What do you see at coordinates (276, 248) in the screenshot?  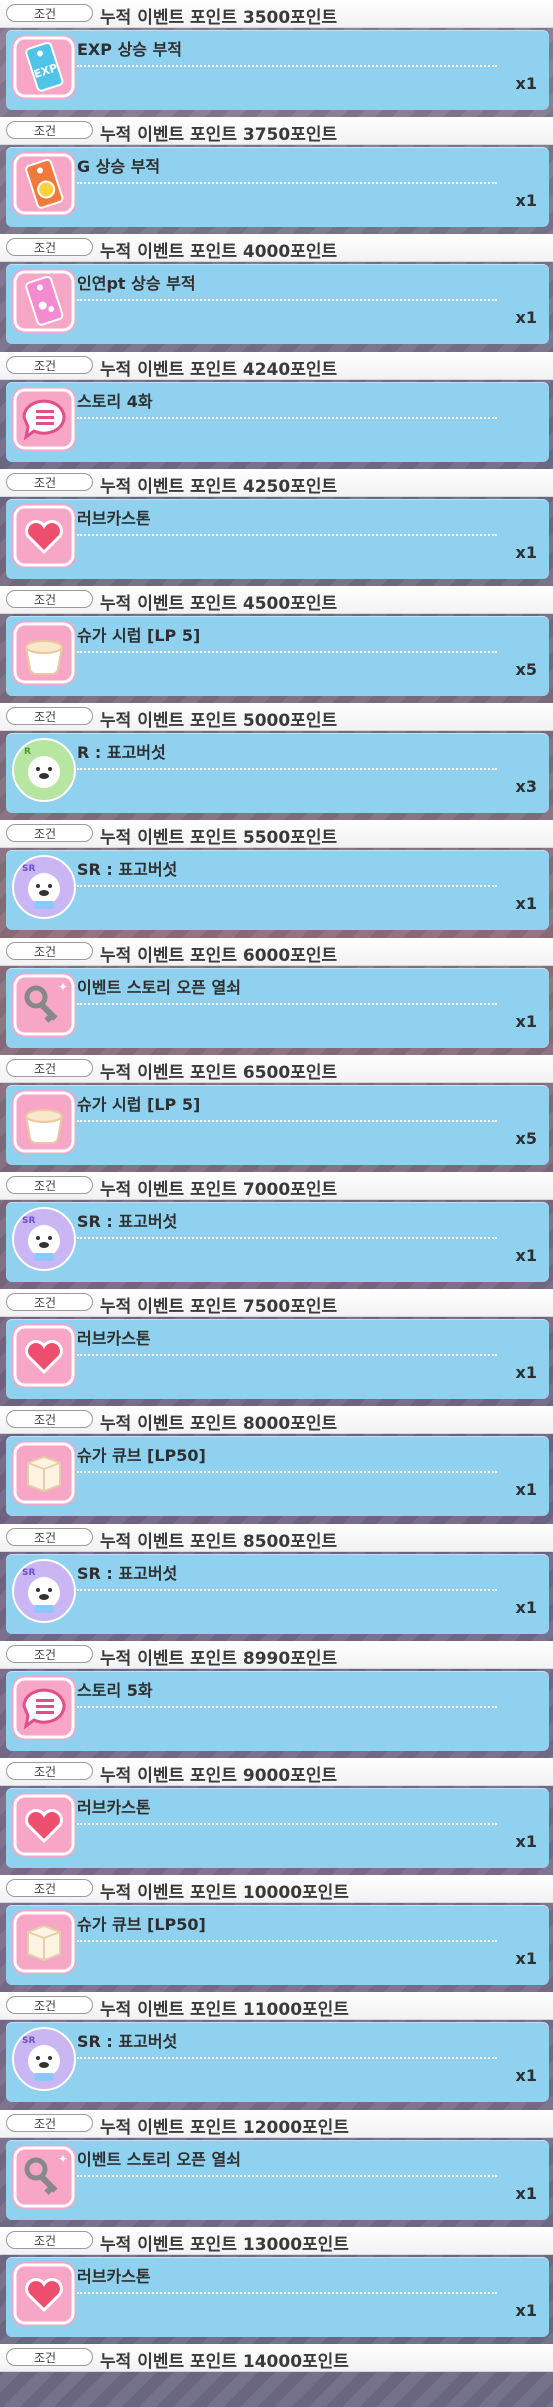 I see `reward-condition-header: 조건 누적 이벤트 포인트 4000포인트` at bounding box center [276, 248].